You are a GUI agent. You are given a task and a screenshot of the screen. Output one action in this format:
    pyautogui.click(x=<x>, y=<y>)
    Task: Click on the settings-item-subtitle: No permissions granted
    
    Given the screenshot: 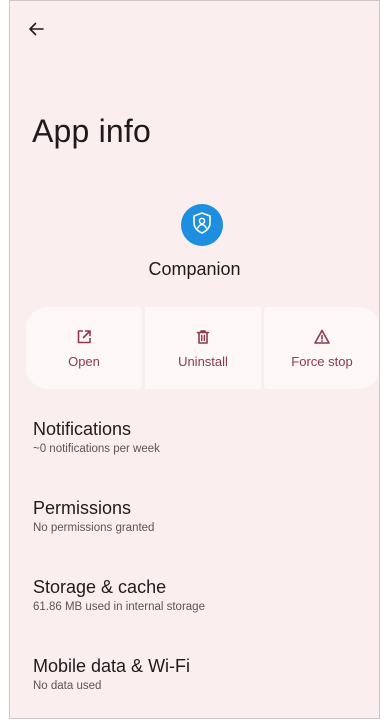 What is the action you would take?
    pyautogui.click(x=94, y=528)
    